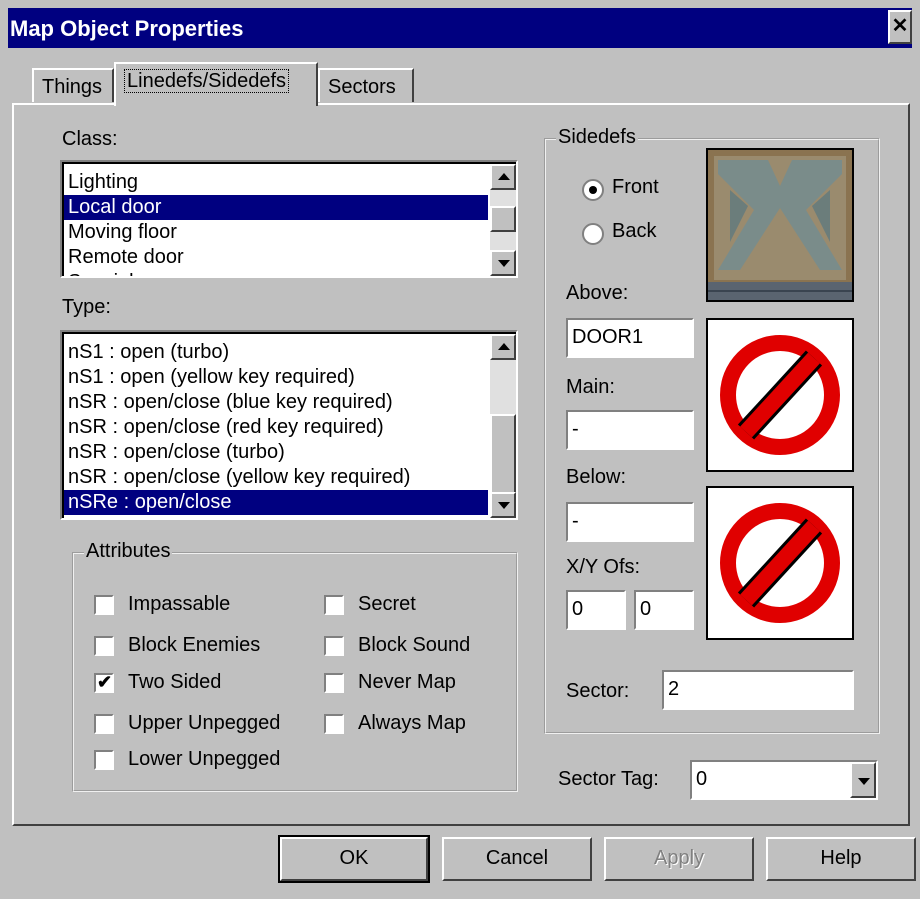 The image size is (920, 899). Describe the element at coordinates (276, 232) in the screenshot. I see `list-item: Moving floor` at that location.